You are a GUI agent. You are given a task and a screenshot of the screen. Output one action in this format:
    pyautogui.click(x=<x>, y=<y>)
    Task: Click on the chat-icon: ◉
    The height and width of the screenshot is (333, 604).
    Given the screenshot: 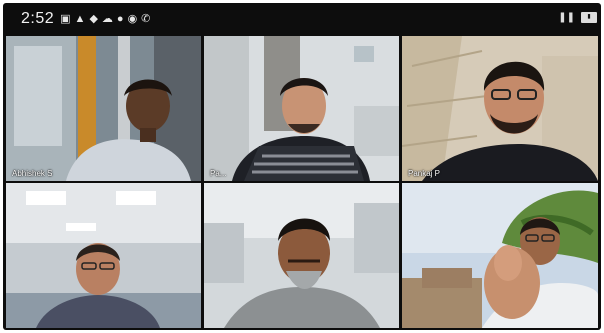 What is the action you would take?
    pyautogui.click(x=132, y=18)
    